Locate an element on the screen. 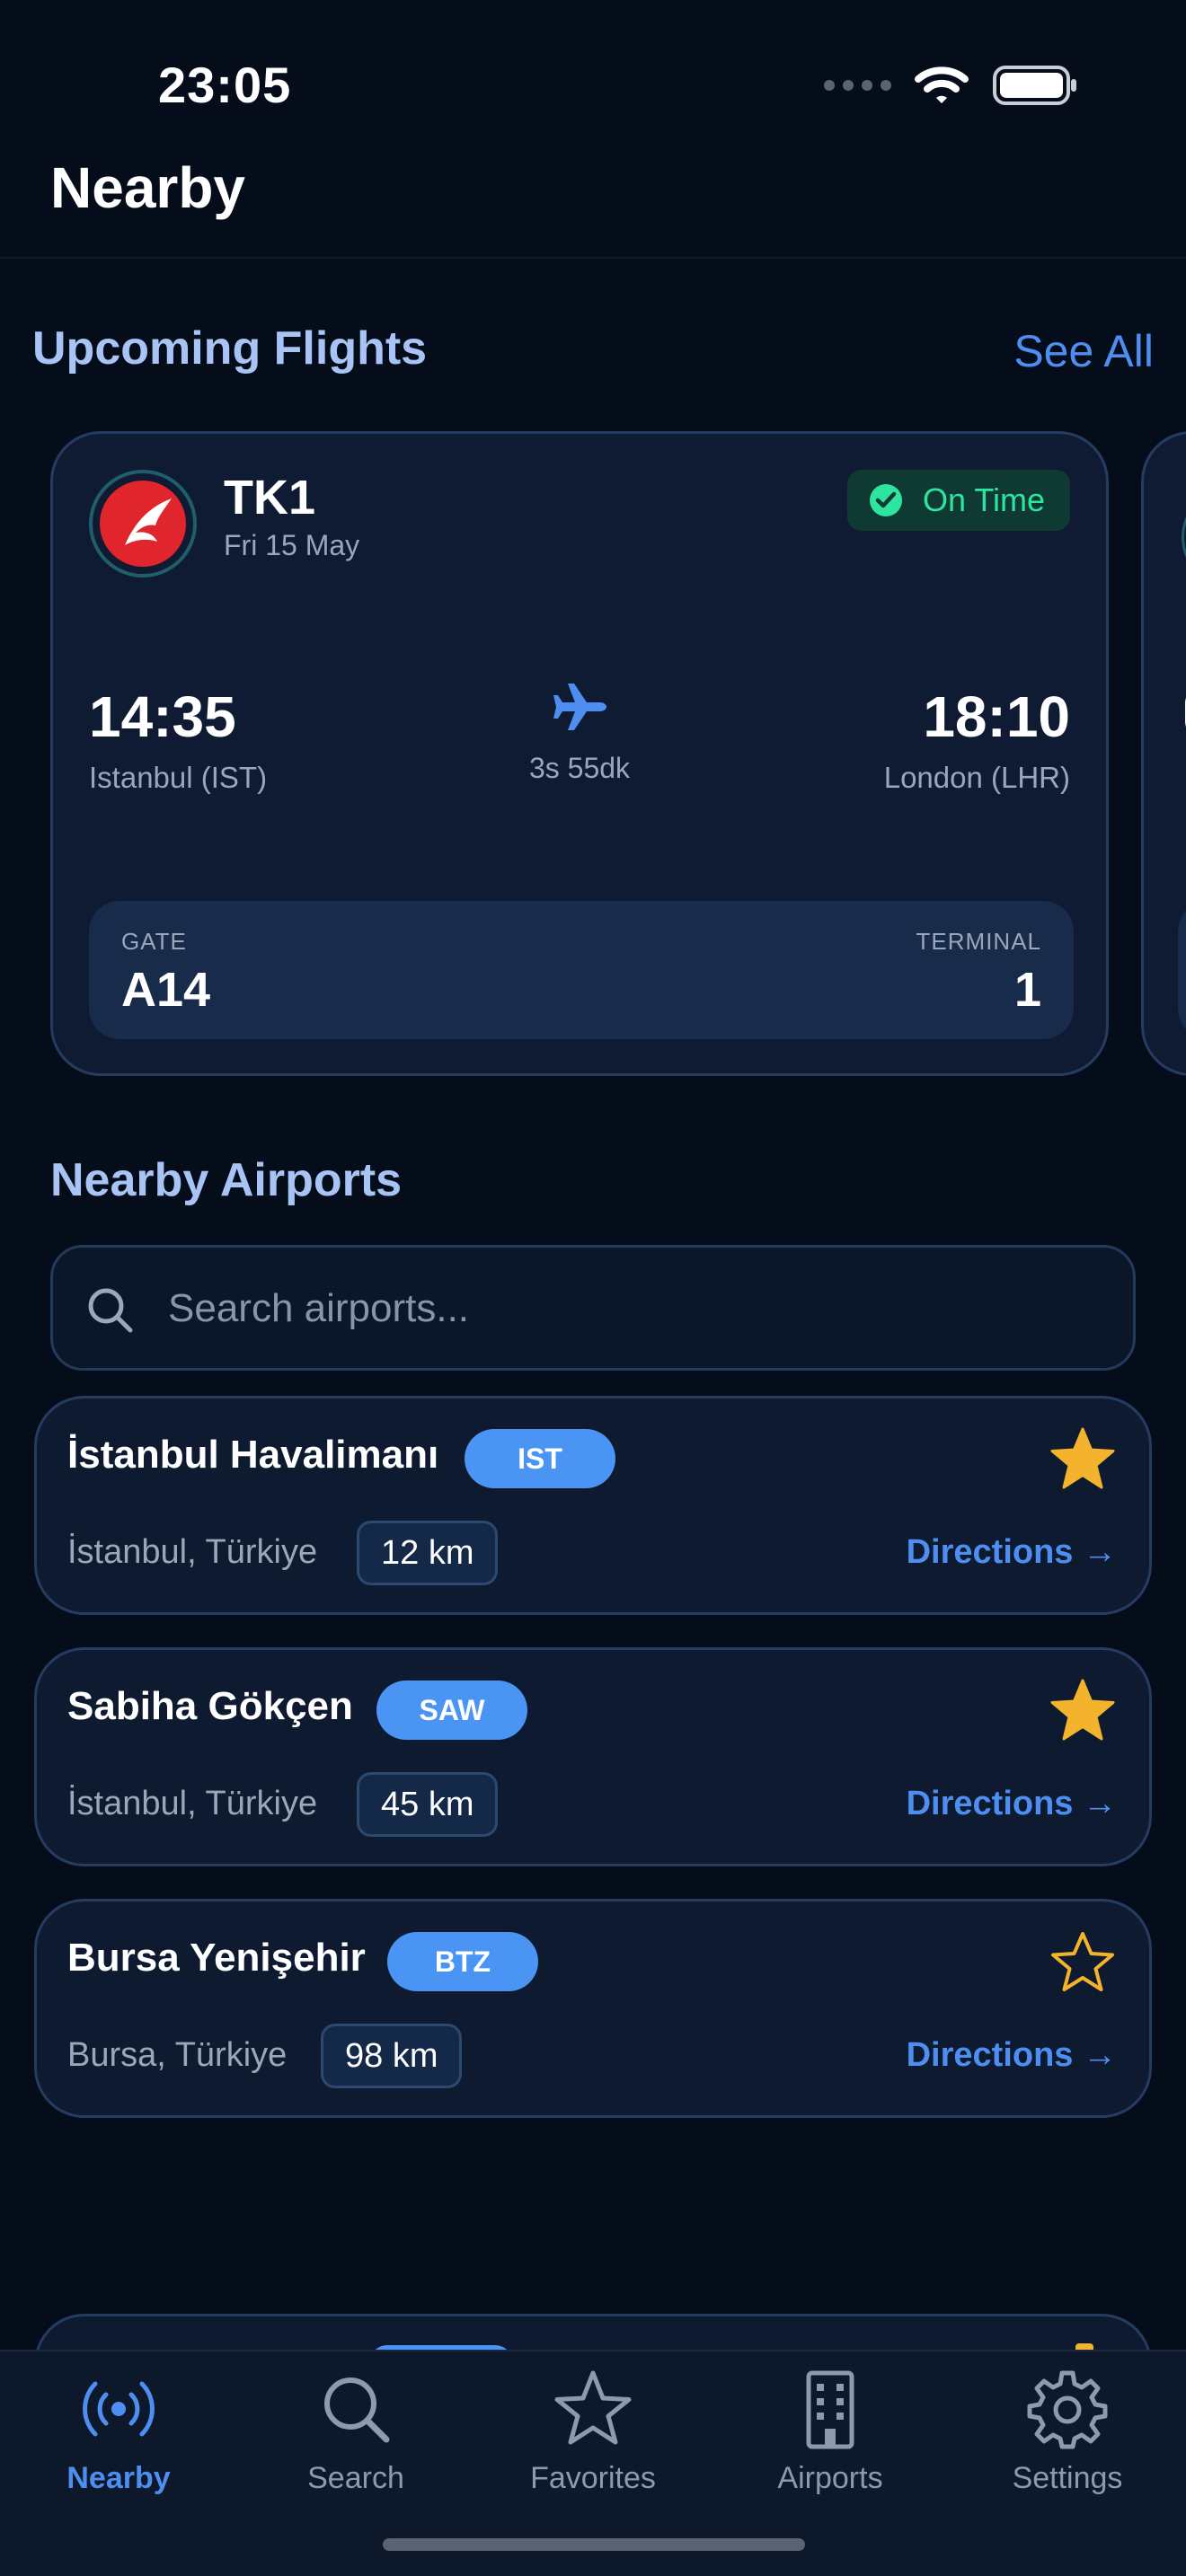 Image resolution: width=1186 pixels, height=2576 pixels. tab-label: Favorites is located at coordinates (593, 2478).